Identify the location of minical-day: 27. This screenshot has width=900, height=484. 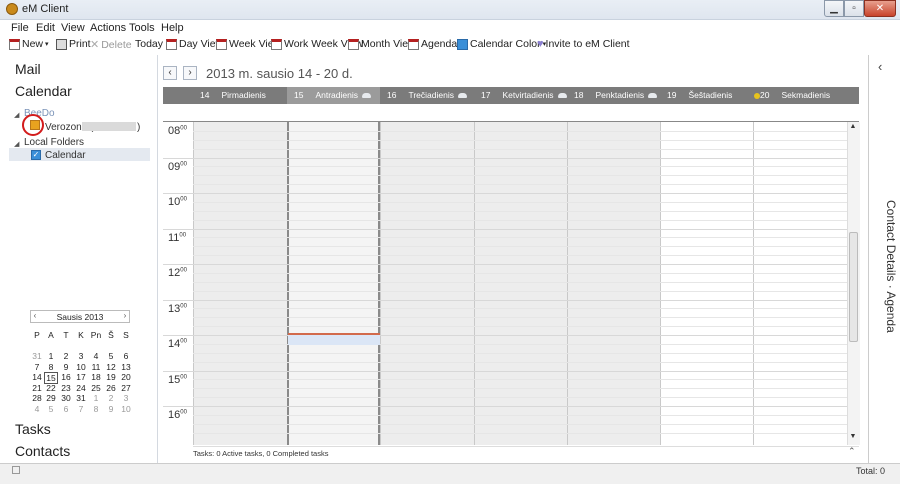
(126, 388).